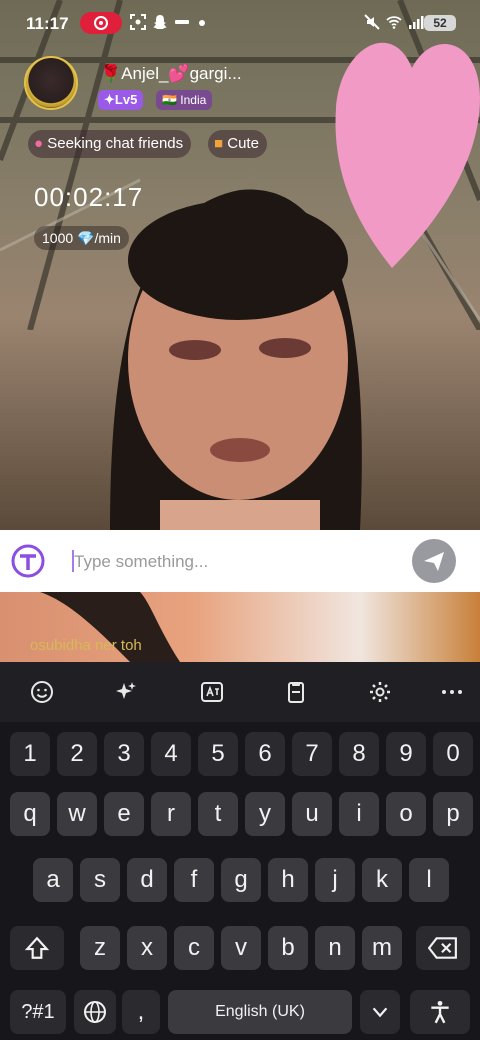 This screenshot has height=1040, width=480. What do you see at coordinates (38, 1012) in the screenshot?
I see `symbols-key: ?#1` at bounding box center [38, 1012].